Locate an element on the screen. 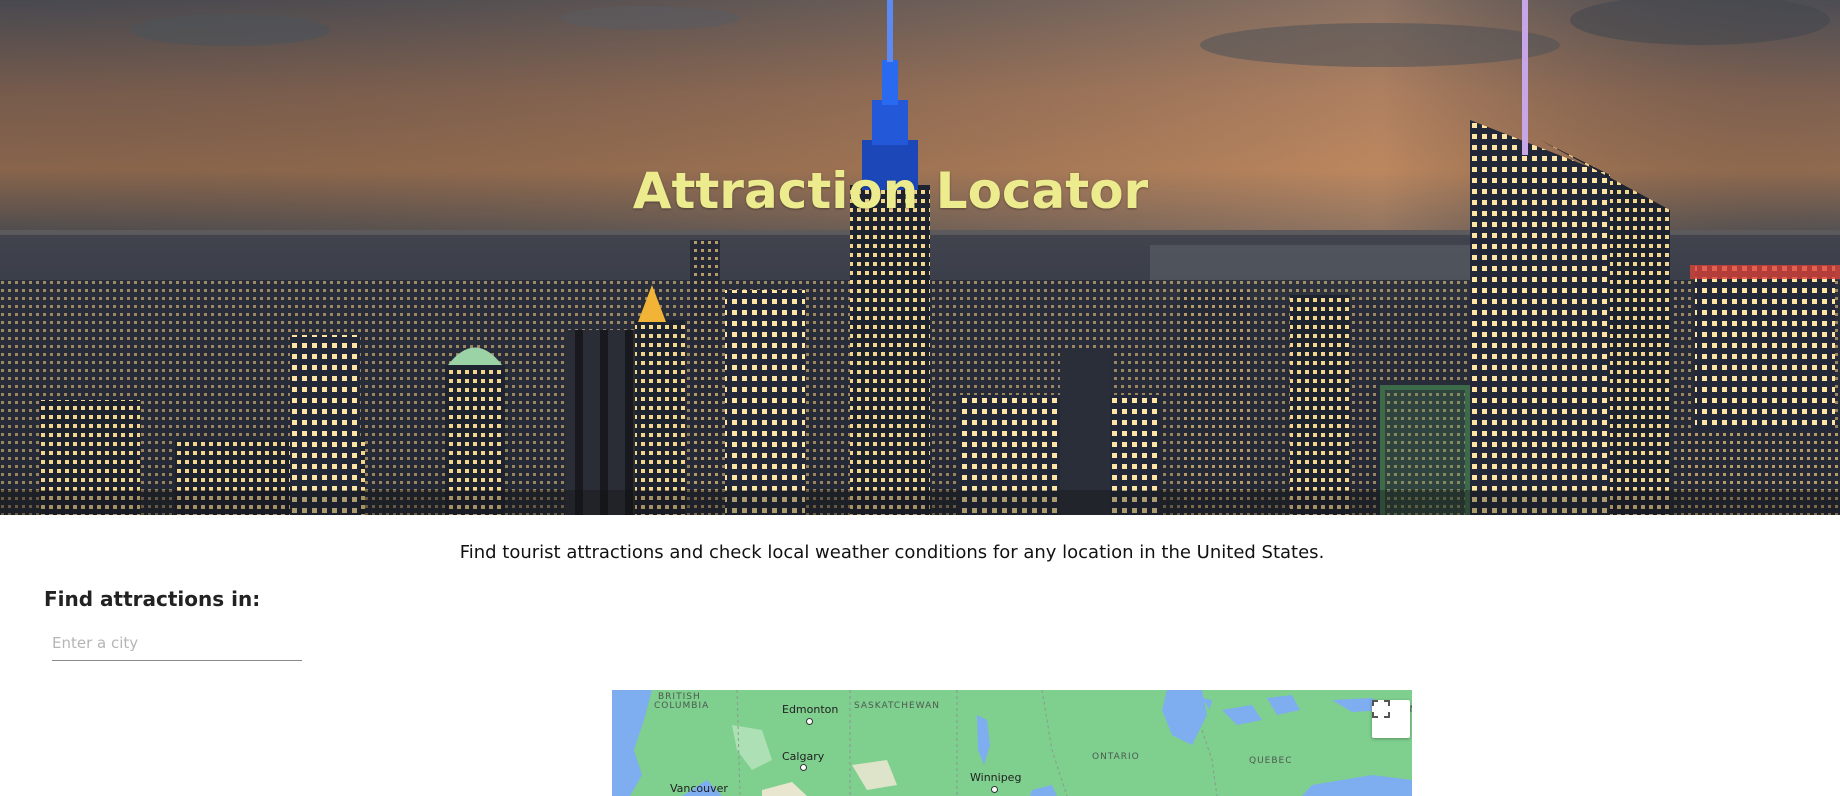 The width and height of the screenshot is (1840, 796). map-label-ontario: ONTARIO is located at coordinates (1116, 757).